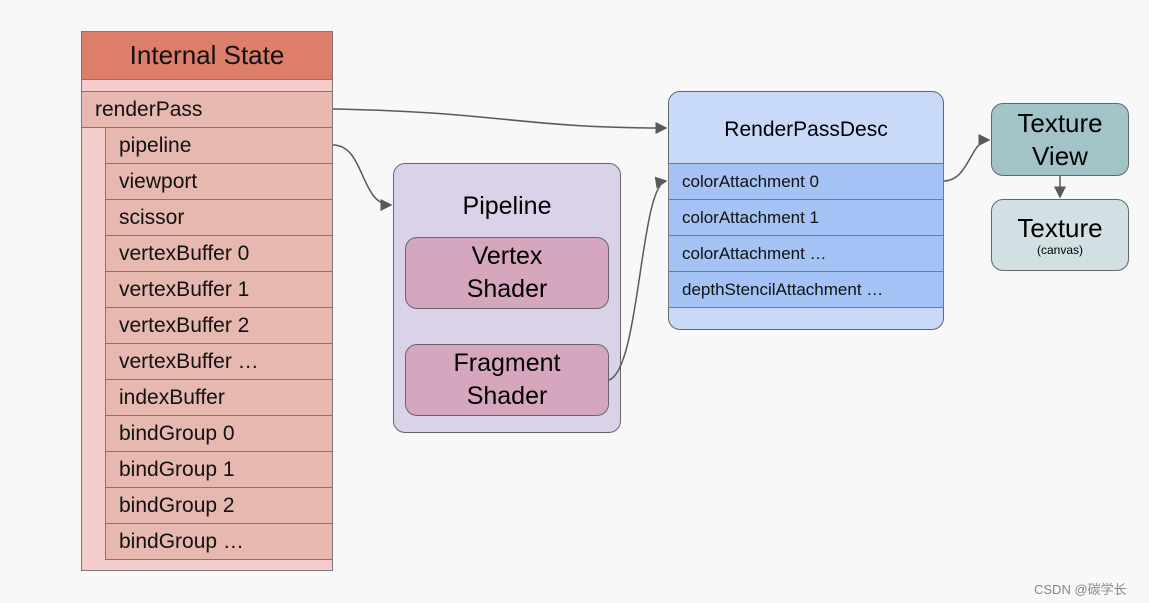 Image resolution: width=1149 pixels, height=603 pixels. Describe the element at coordinates (1080, 589) in the screenshot. I see `watermark: CSDN @碳学长` at that location.